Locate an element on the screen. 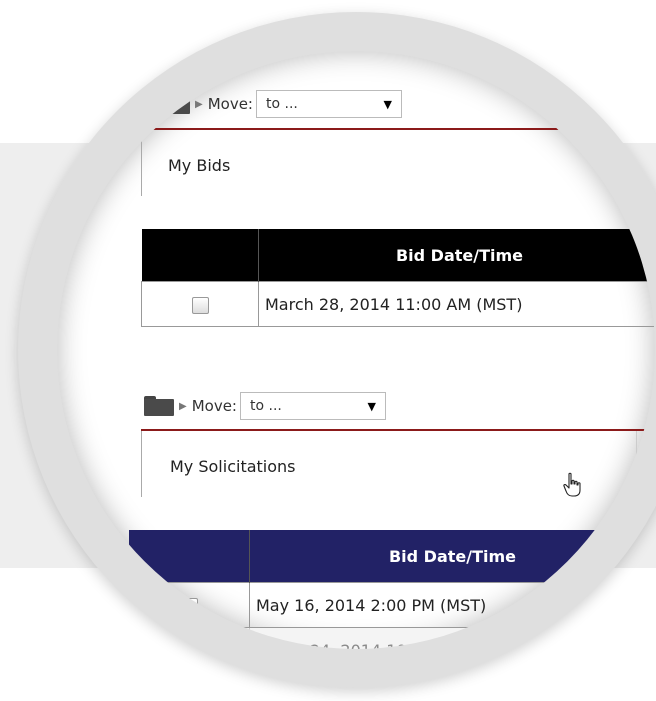  tab-label: My Bids is located at coordinates (199, 165).